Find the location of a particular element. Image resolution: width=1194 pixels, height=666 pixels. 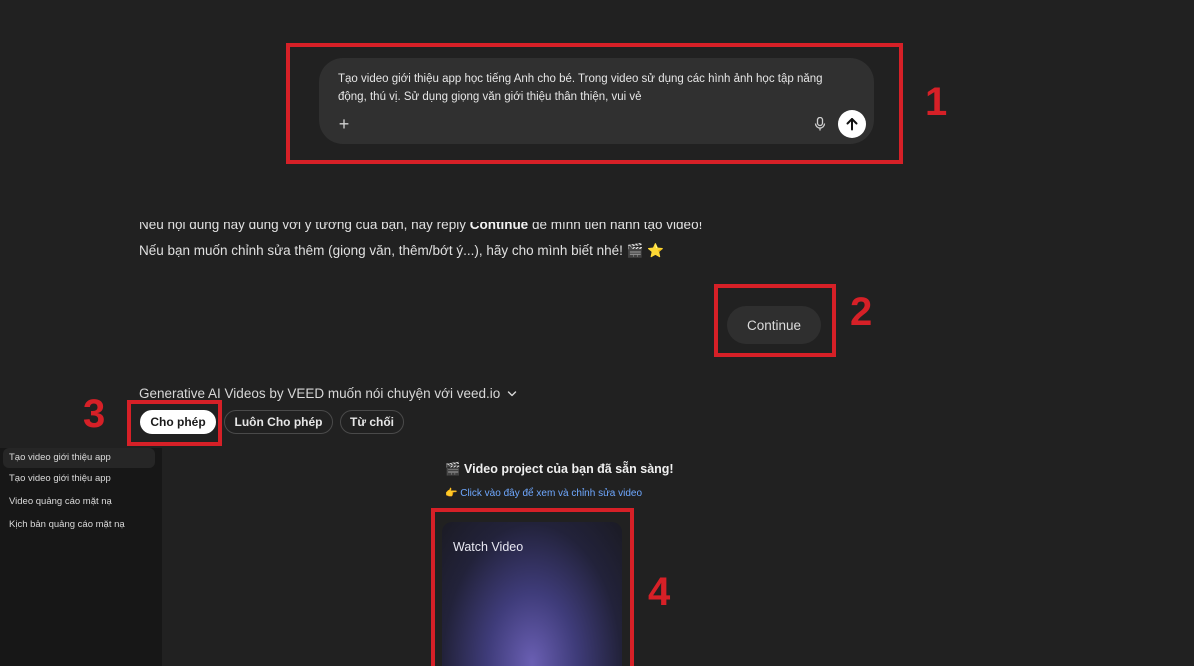

always-allow-button: Luôn Cho phép is located at coordinates (278, 422).